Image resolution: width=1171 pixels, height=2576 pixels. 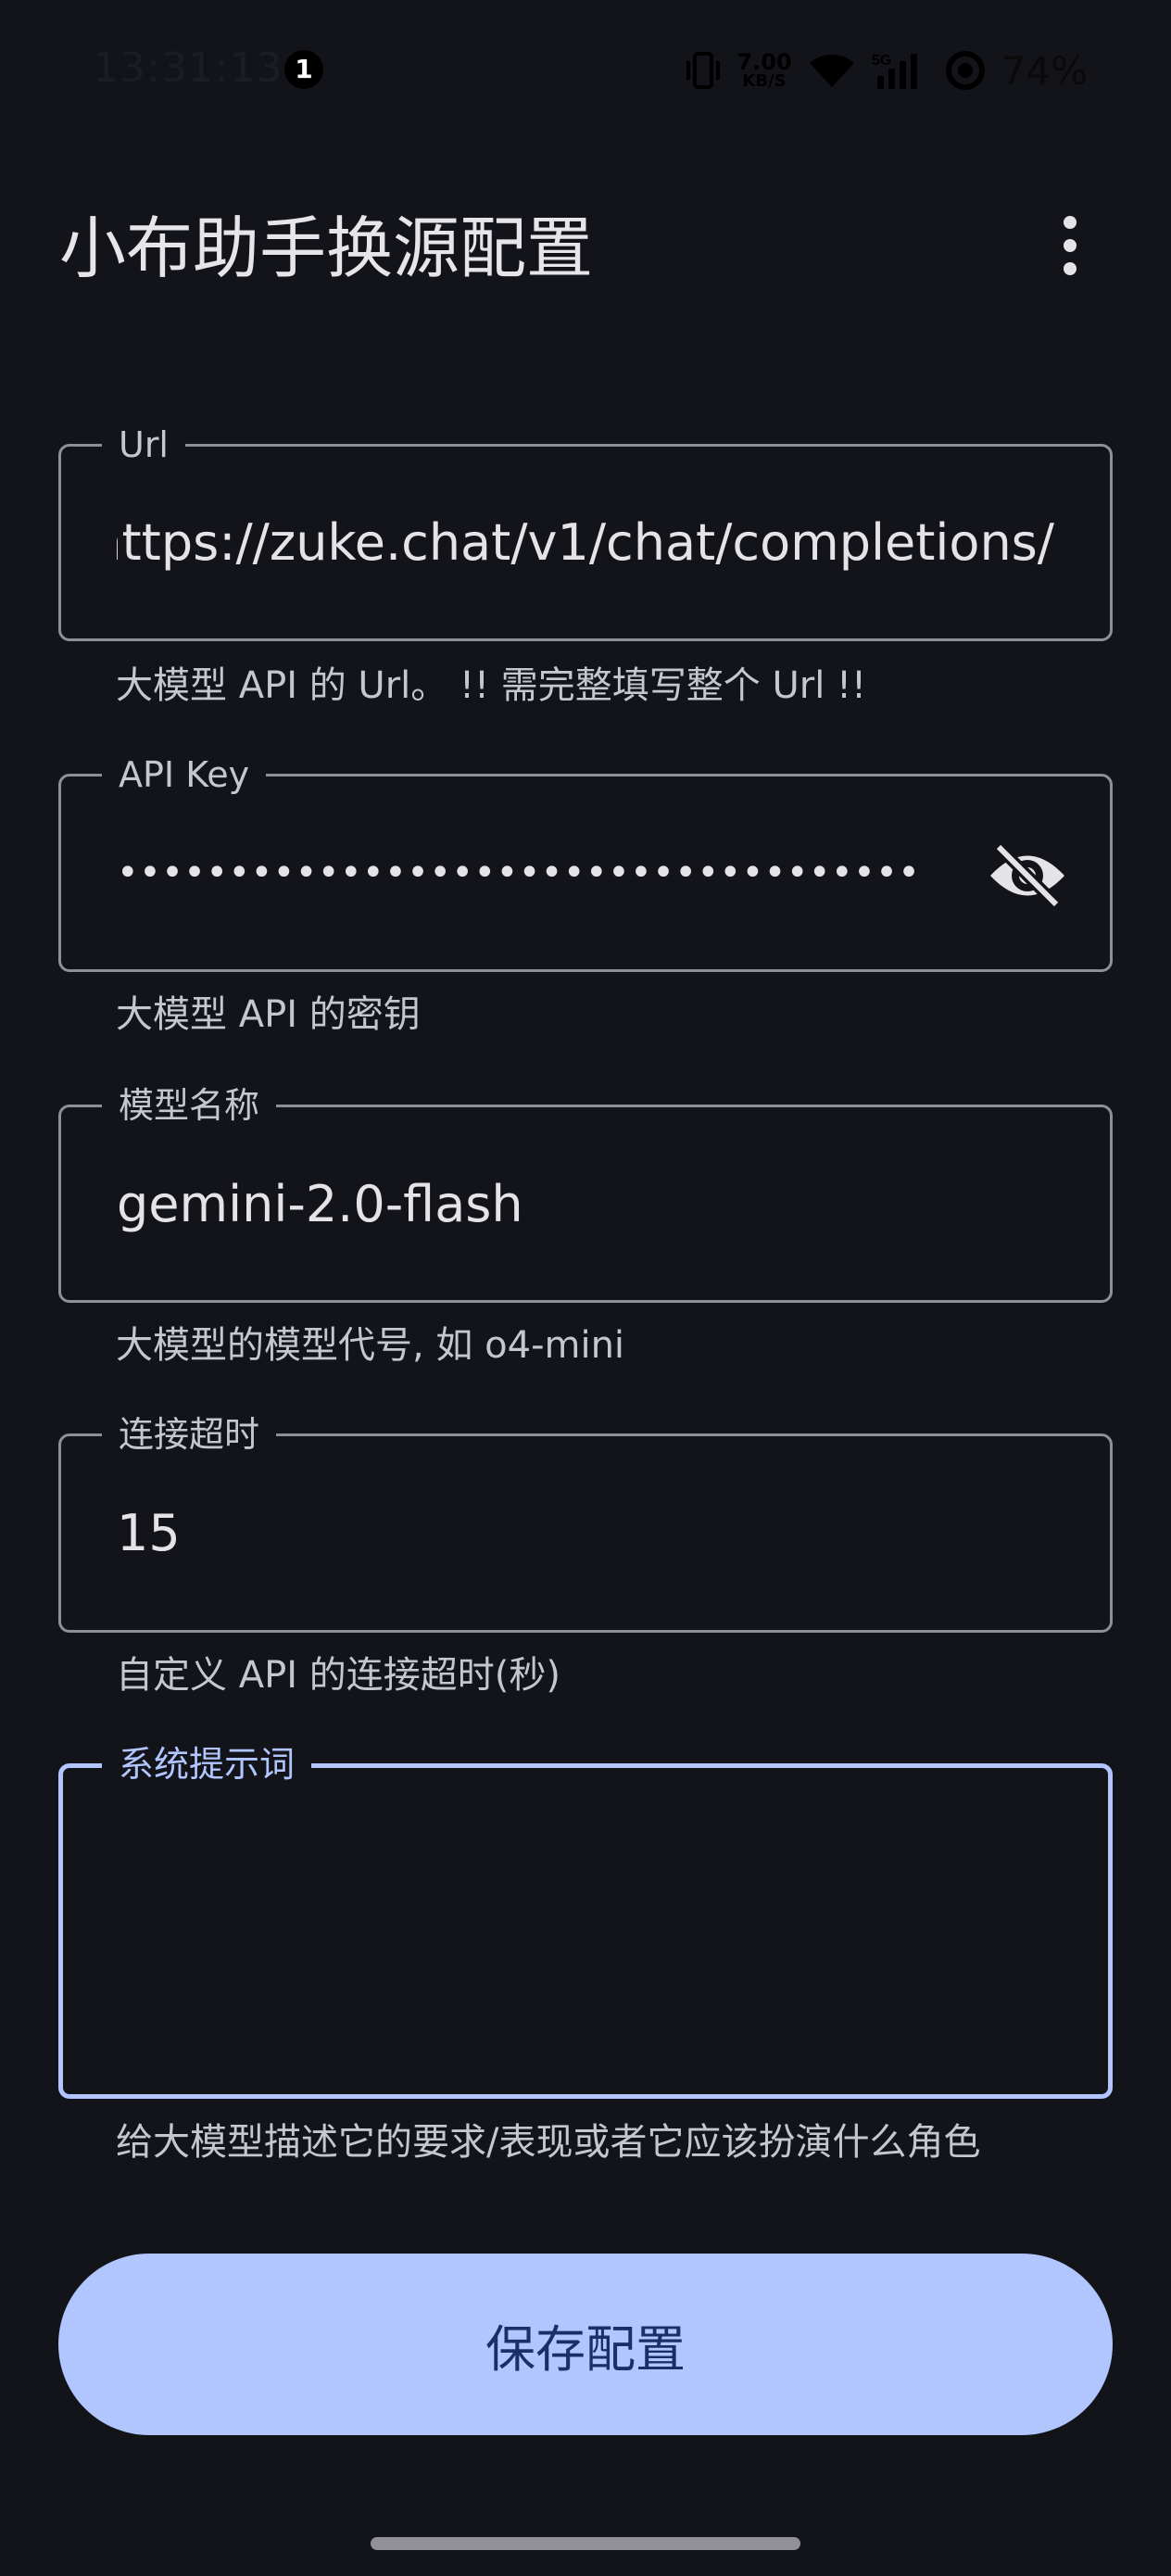 I want to click on more-vert-icon, so click(x=1071, y=222).